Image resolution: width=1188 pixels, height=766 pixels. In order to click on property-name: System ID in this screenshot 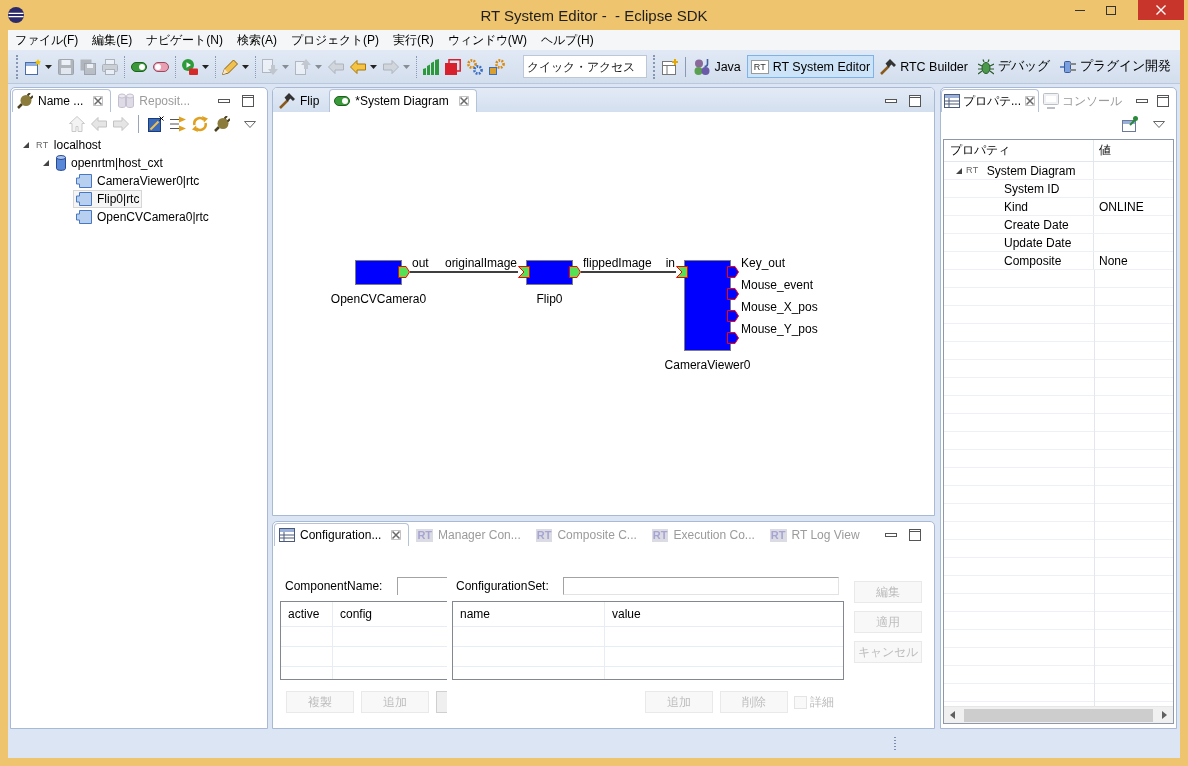, I will do `click(1032, 188)`.